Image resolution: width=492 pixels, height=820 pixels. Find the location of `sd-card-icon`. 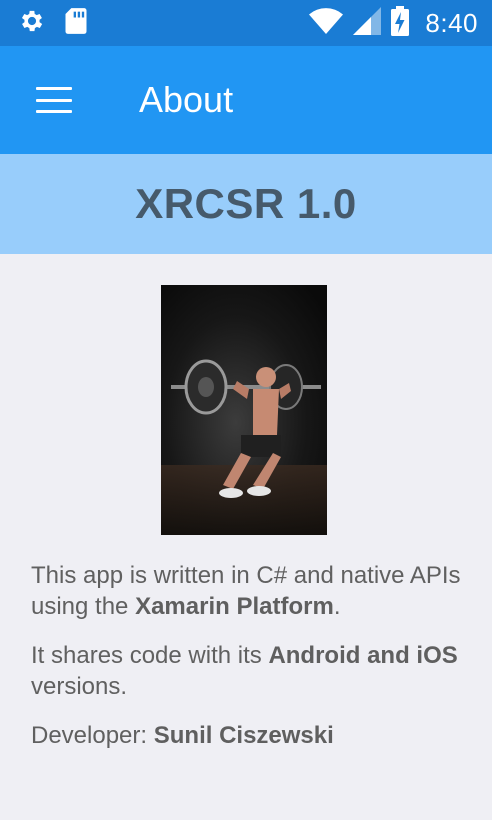

sd-card-icon is located at coordinates (76, 23).